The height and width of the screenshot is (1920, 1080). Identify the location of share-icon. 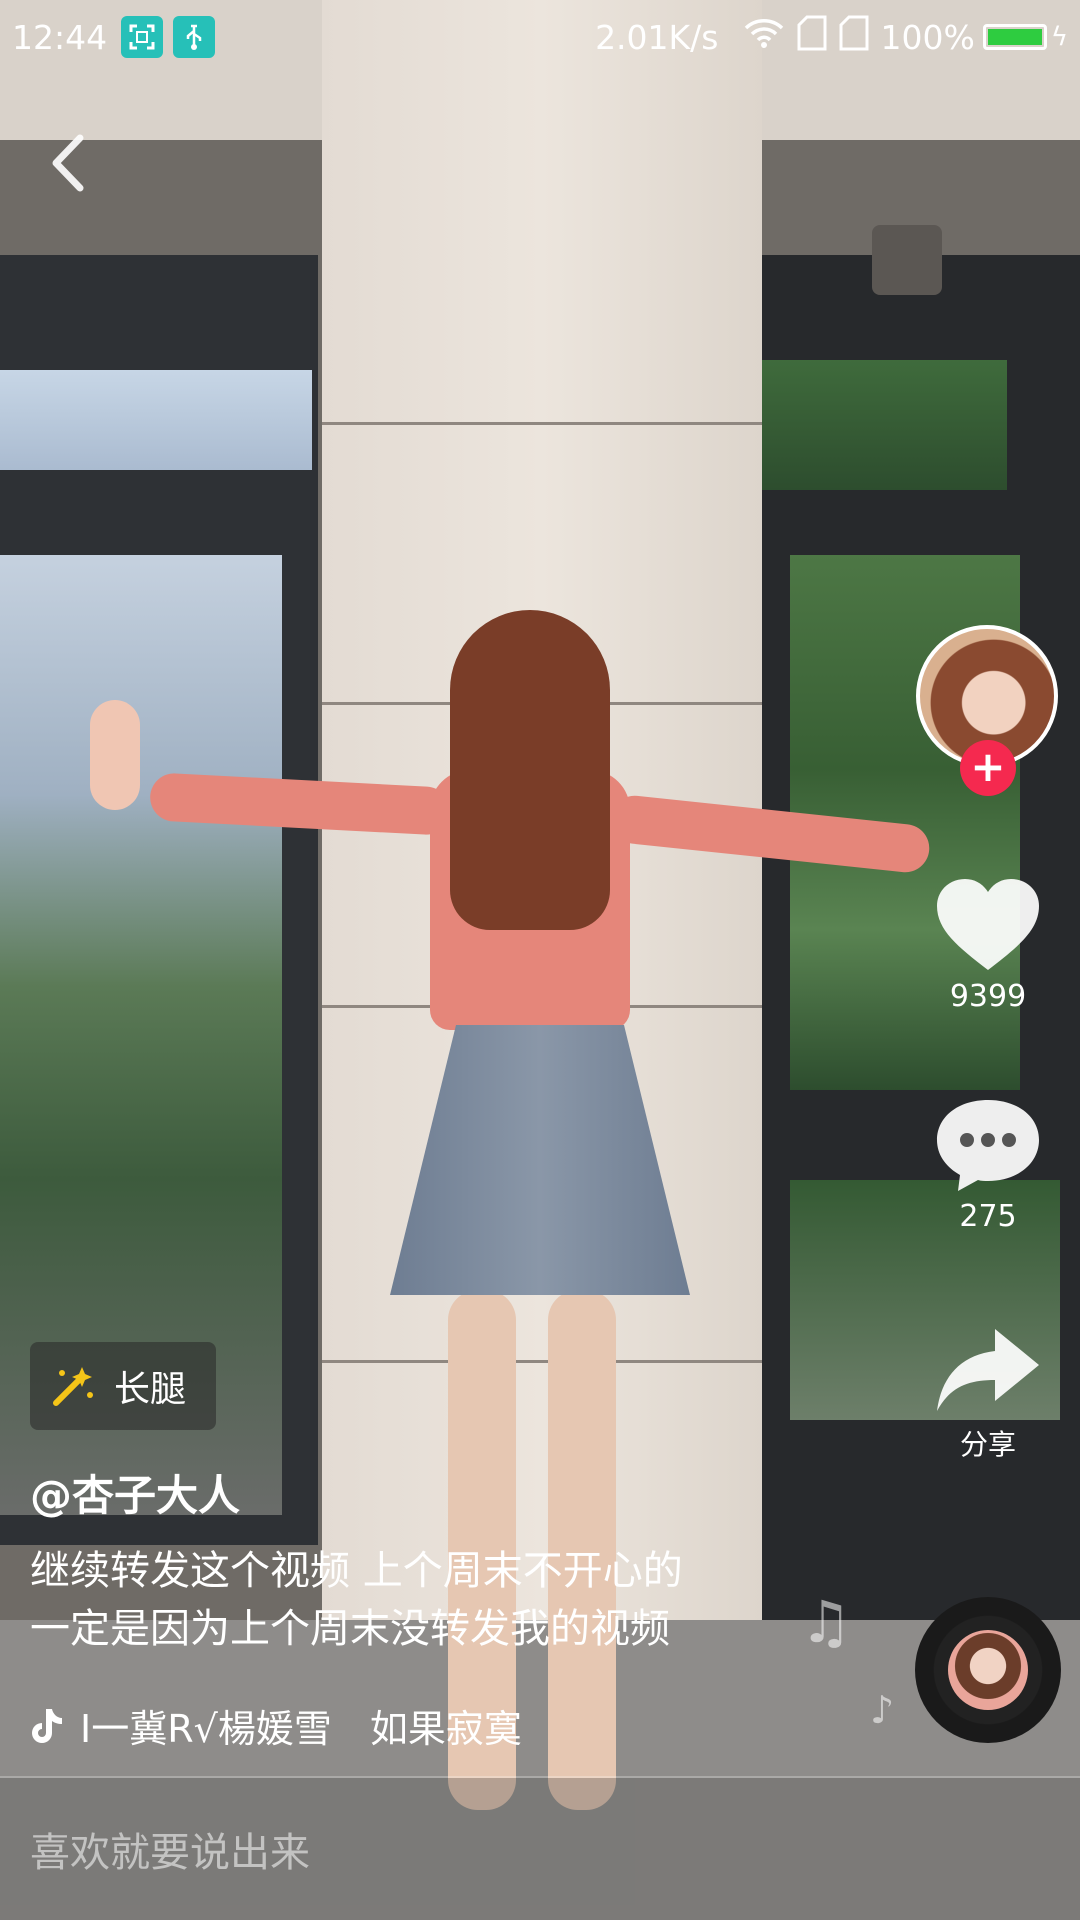
(988, 1370).